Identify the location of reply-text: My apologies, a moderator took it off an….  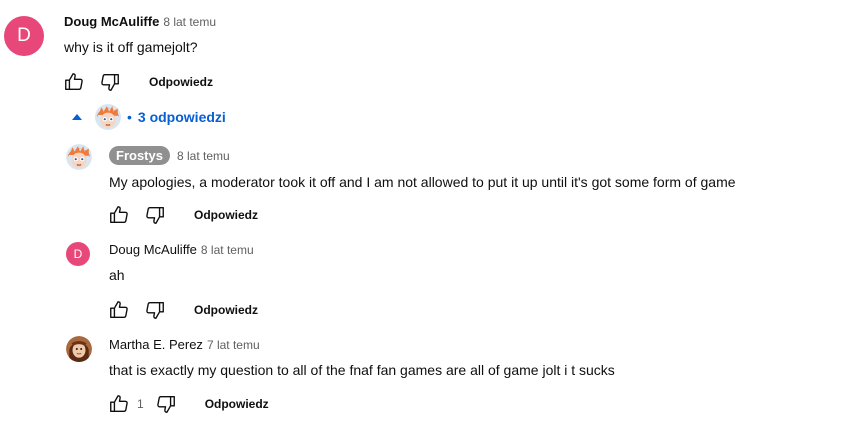
(422, 182).